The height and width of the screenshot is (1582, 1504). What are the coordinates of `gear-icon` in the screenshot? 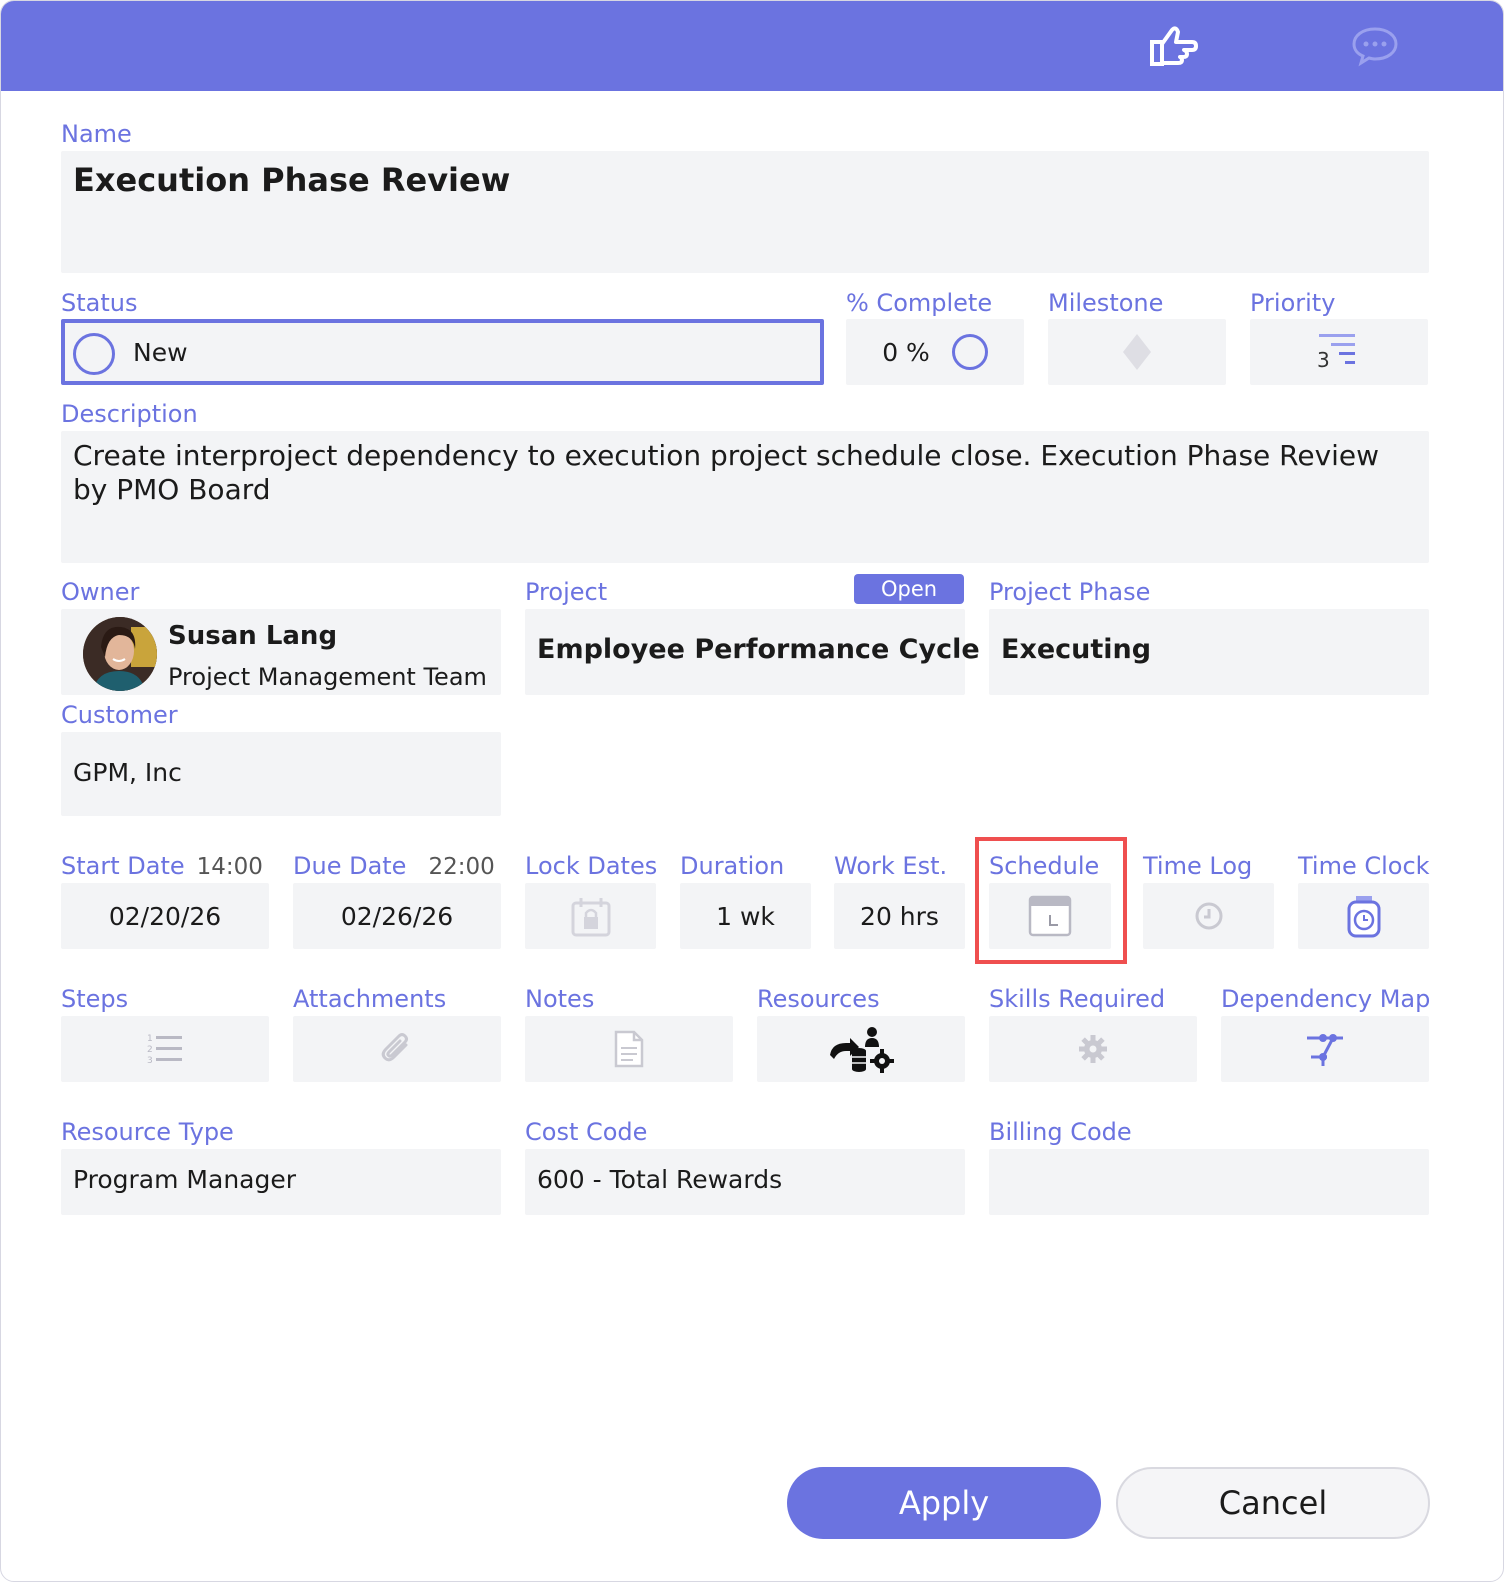 It's located at (1093, 1049).